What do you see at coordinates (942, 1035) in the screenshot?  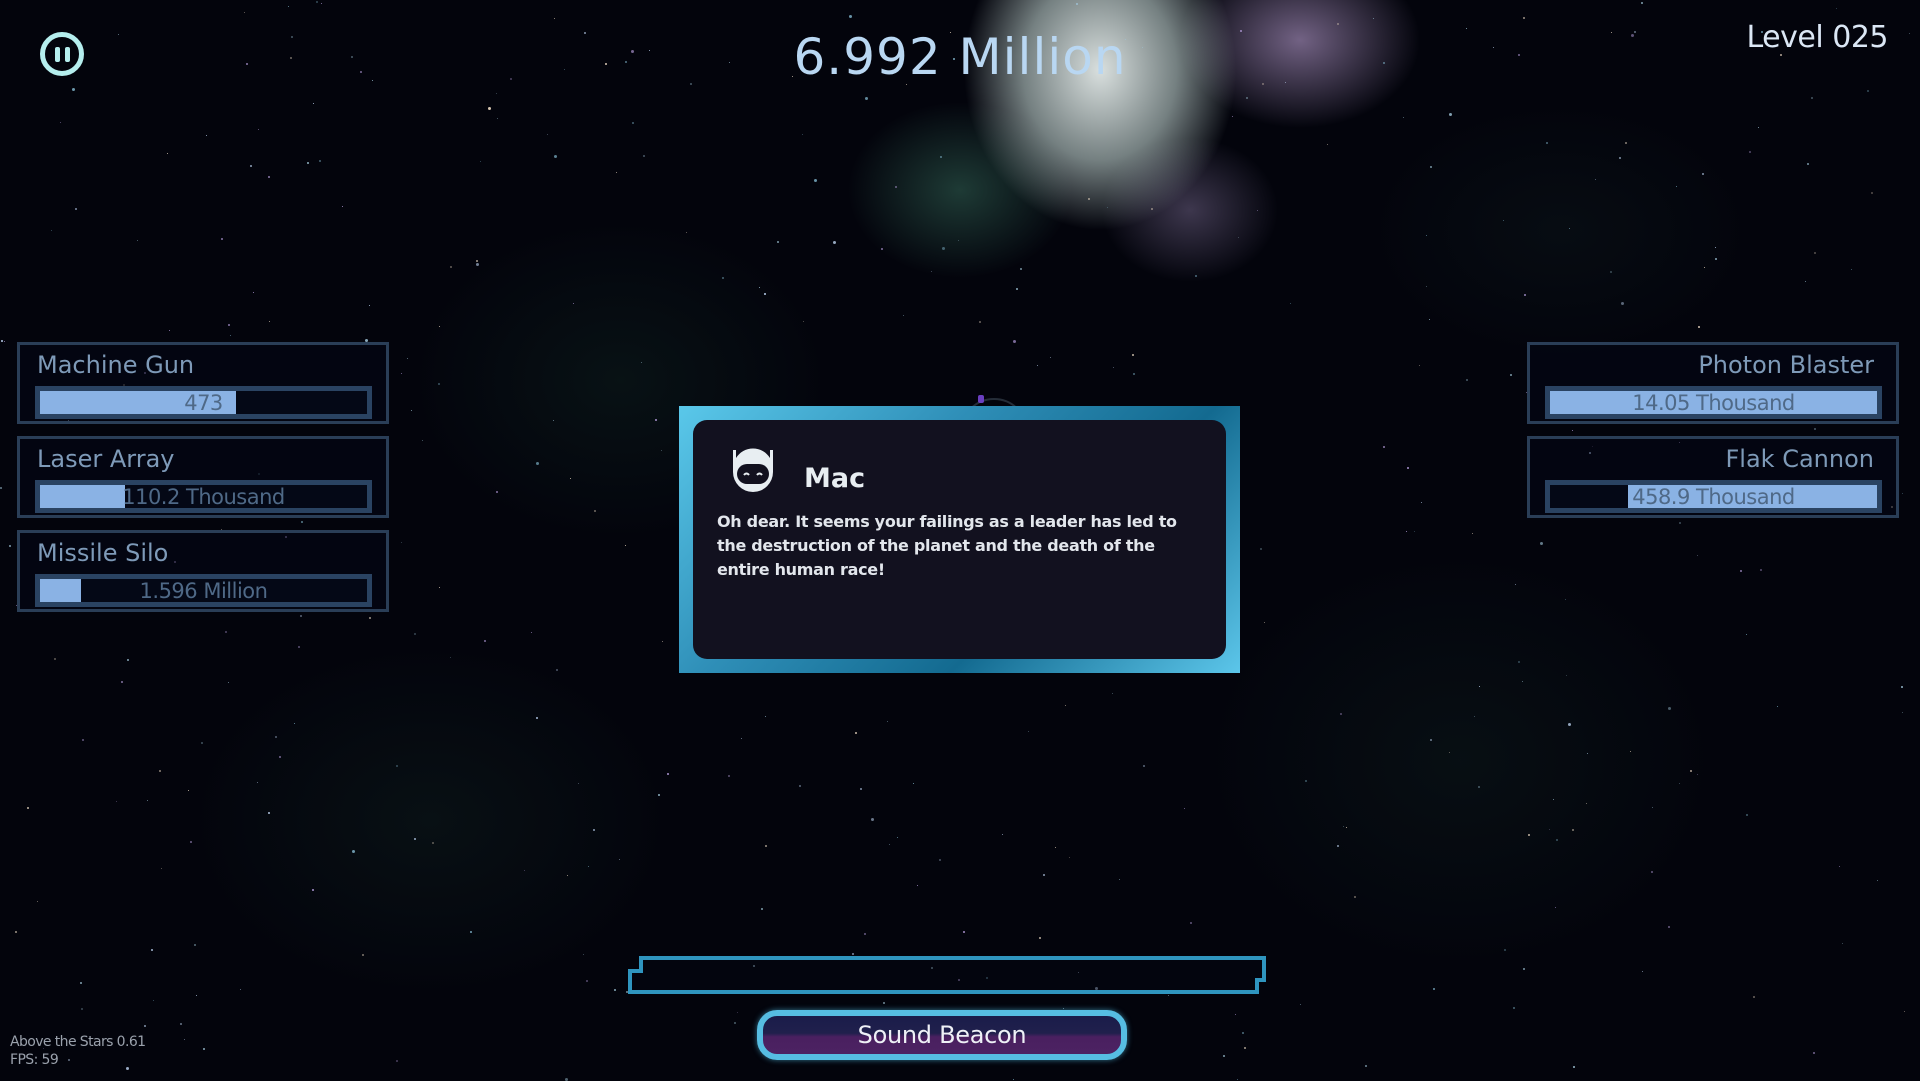 I see `sound-beacon-button: Sound Beacon` at bounding box center [942, 1035].